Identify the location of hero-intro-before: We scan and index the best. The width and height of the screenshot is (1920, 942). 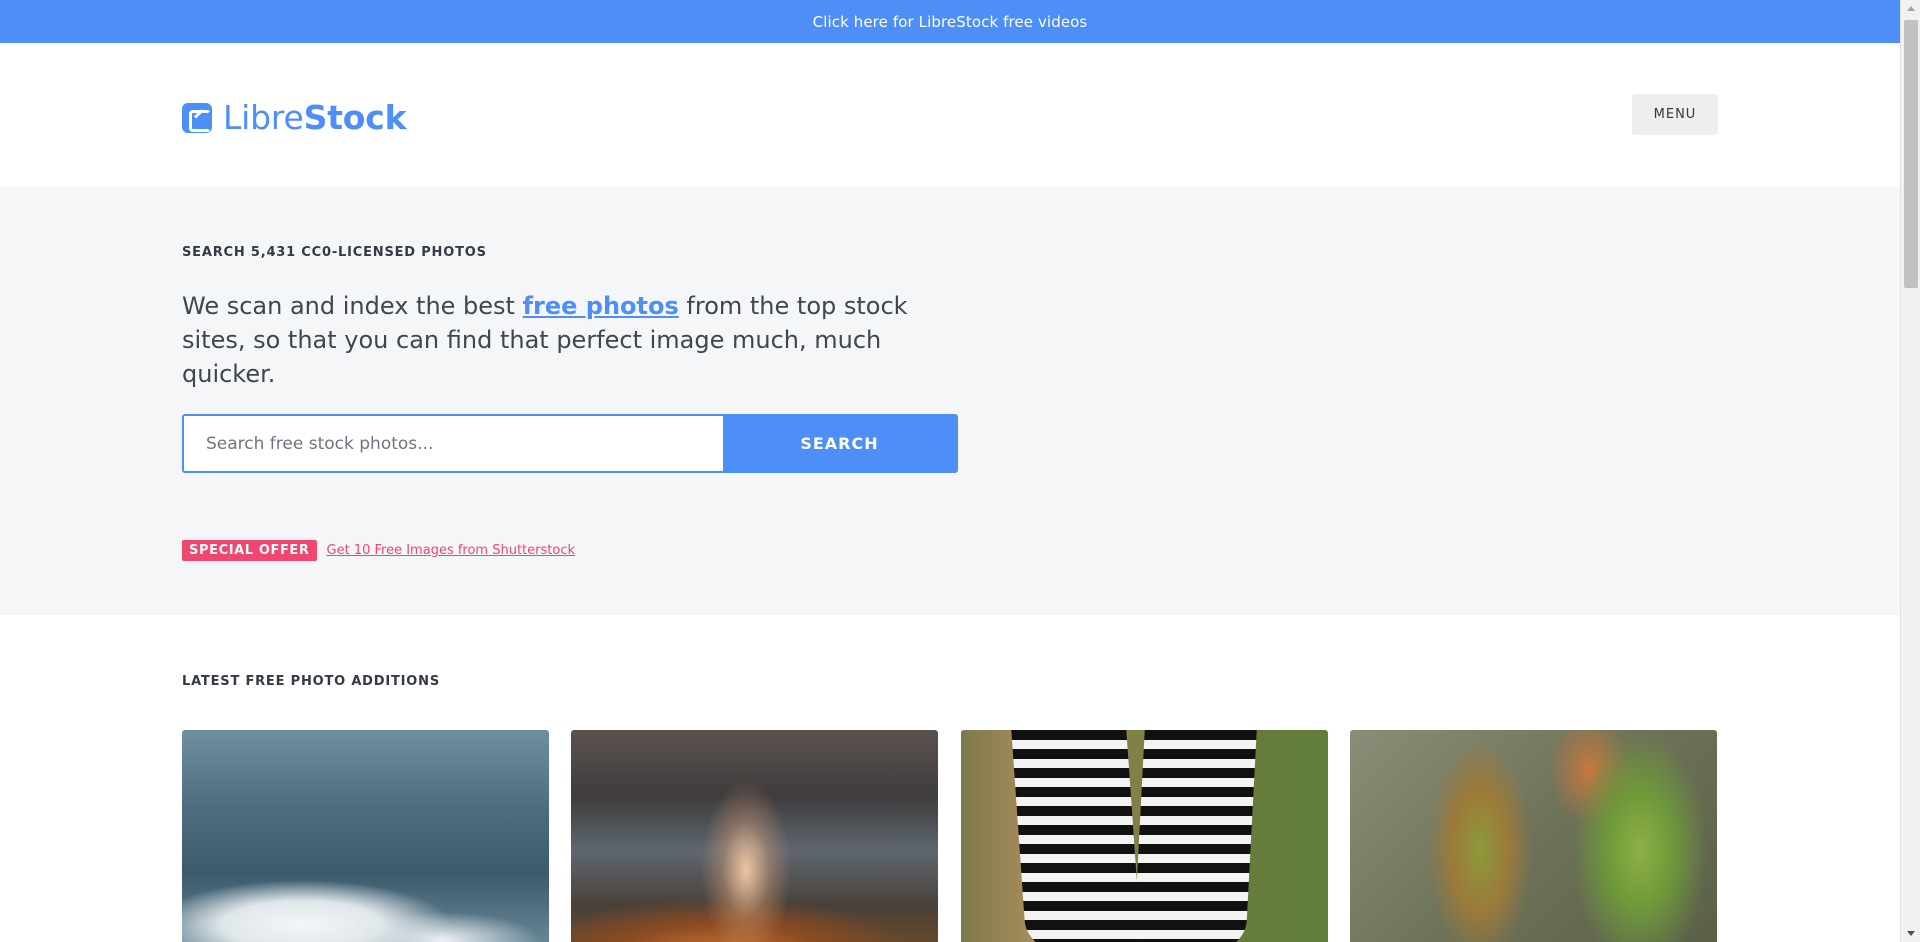
(352, 306).